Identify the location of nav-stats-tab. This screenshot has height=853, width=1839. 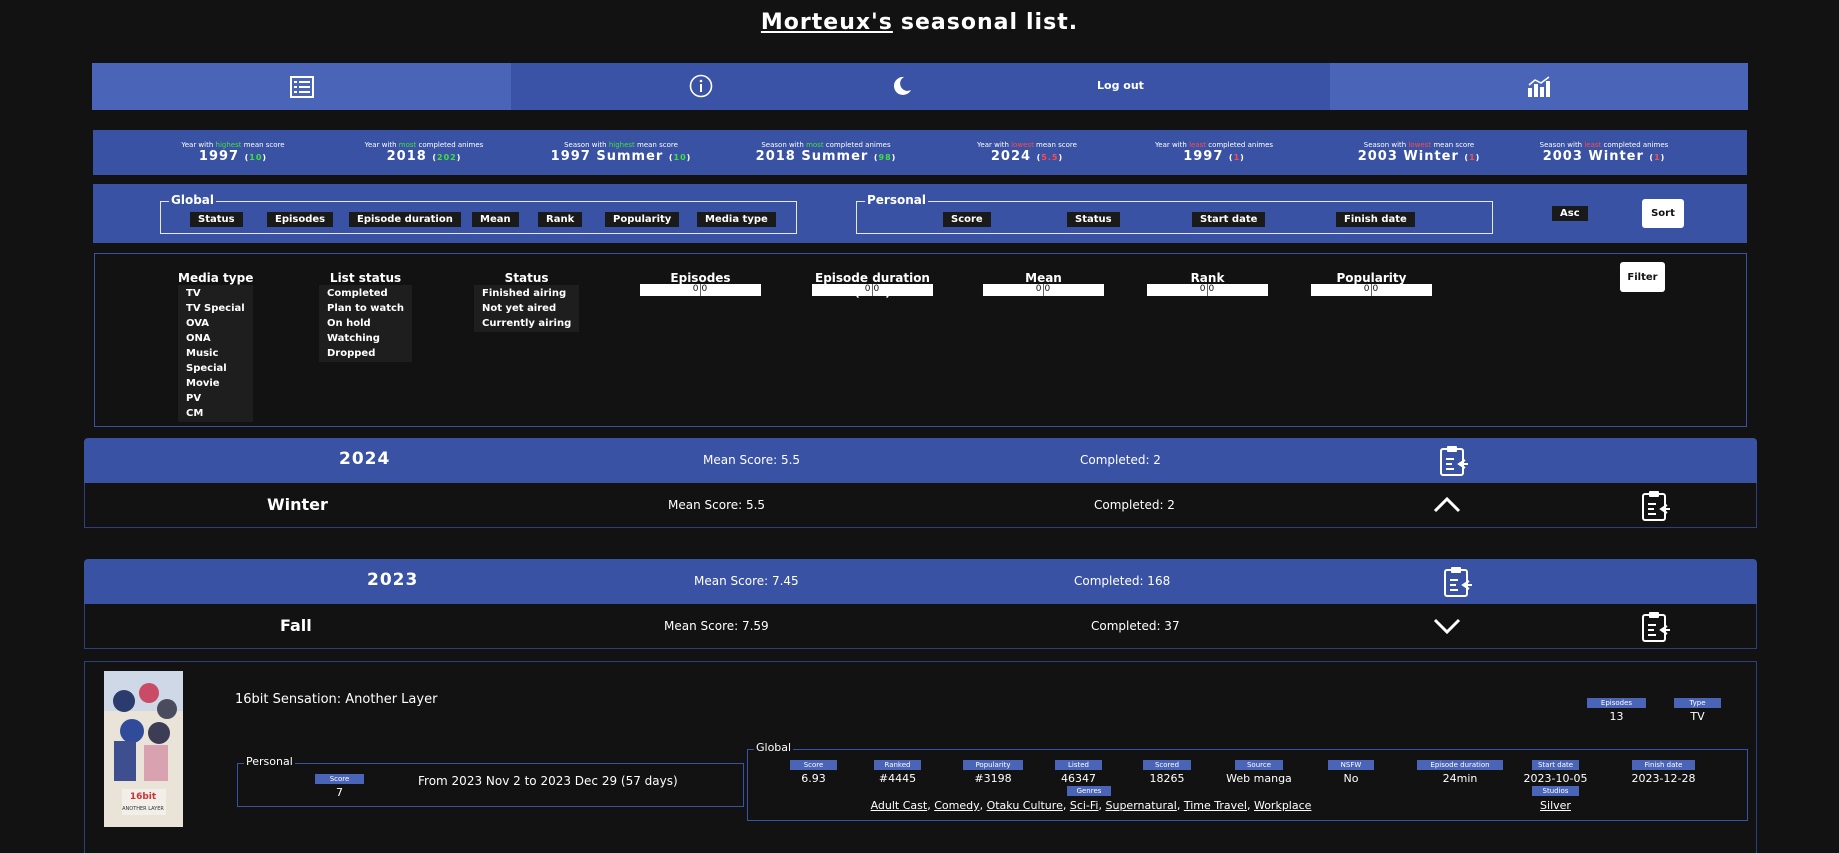
(1539, 86).